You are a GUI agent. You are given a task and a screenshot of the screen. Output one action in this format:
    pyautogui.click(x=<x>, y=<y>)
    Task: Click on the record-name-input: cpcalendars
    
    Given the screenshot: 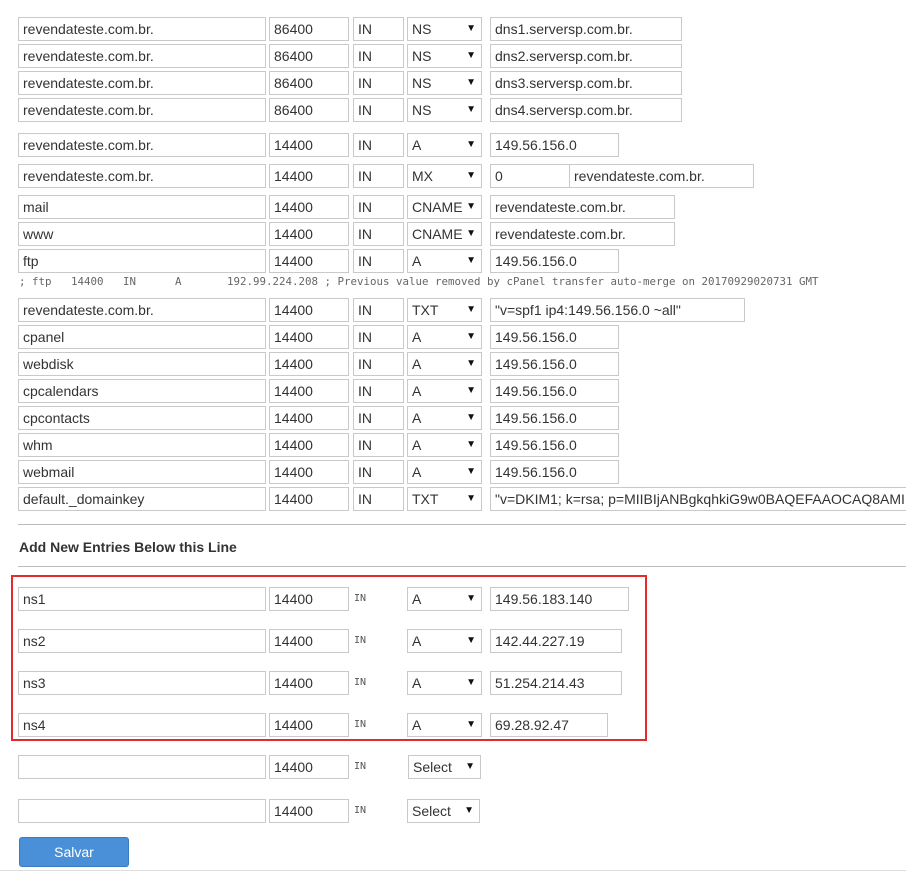 What is the action you would take?
    pyautogui.click(x=142, y=391)
    